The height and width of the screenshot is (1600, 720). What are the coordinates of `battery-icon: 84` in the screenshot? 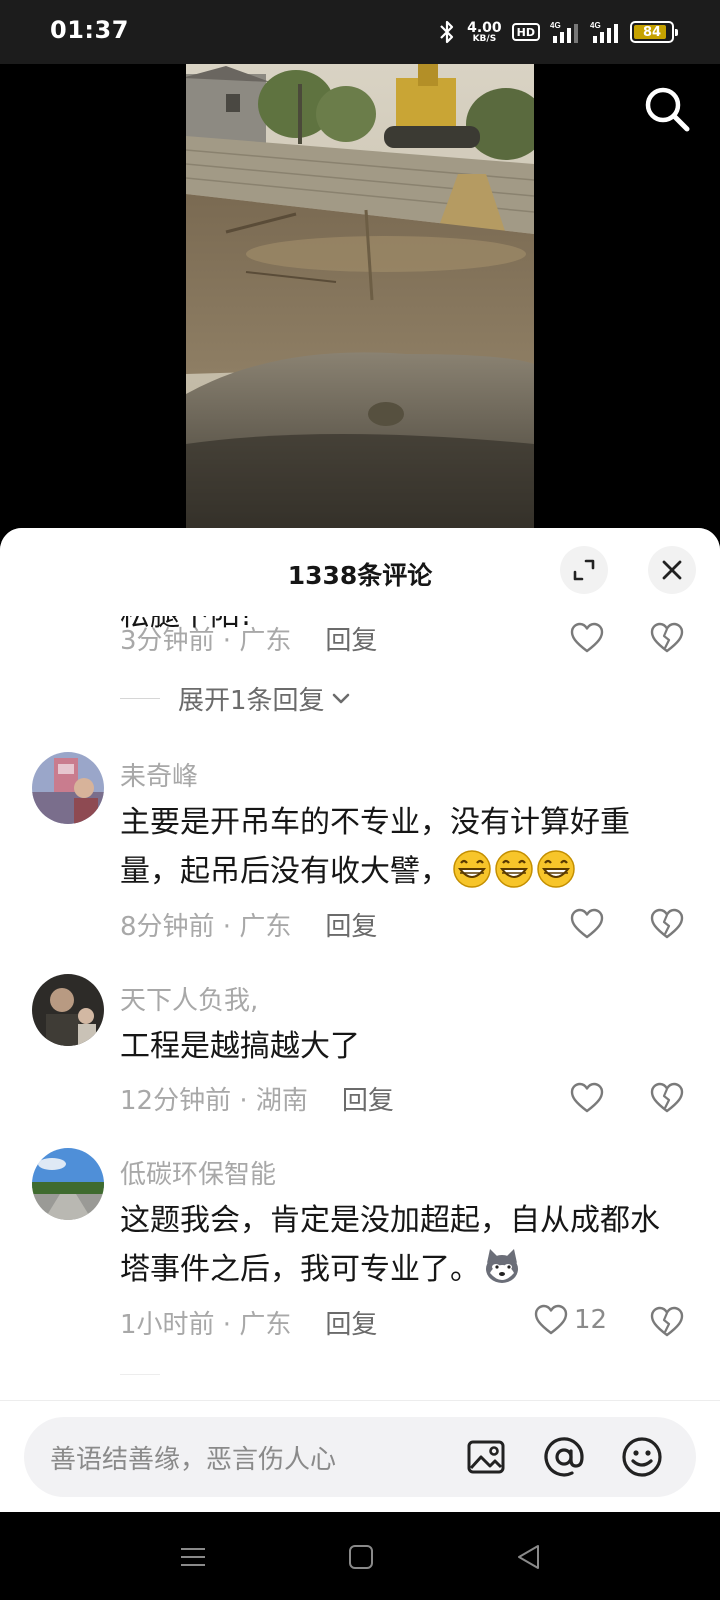 It's located at (654, 32).